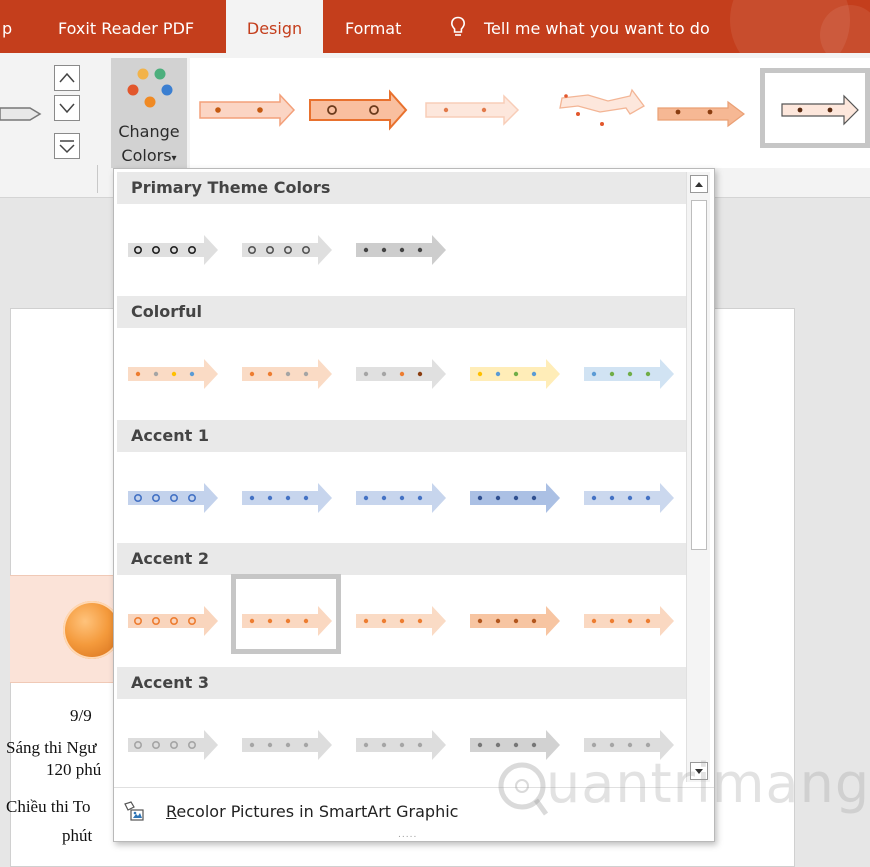 Image resolution: width=870 pixels, height=867 pixels. I want to click on tell-me-box: Tell me what you want to do, so click(580, 26).